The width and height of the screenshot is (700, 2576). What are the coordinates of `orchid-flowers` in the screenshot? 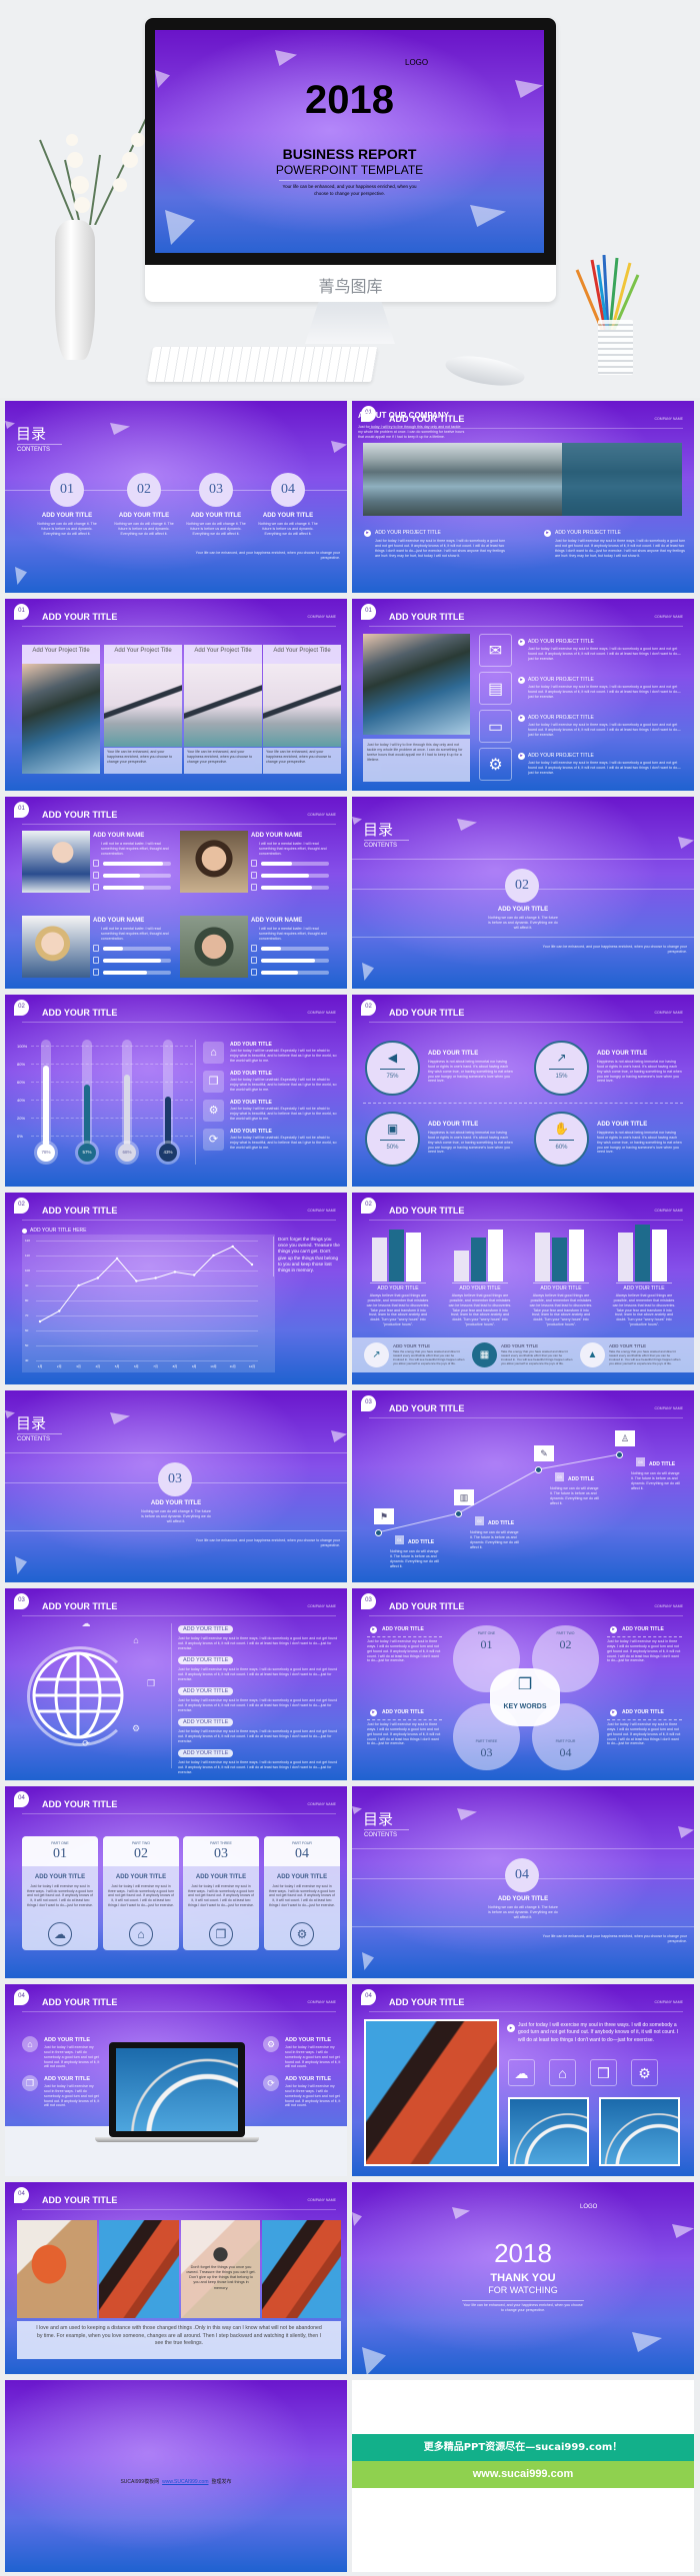 It's located at (90, 162).